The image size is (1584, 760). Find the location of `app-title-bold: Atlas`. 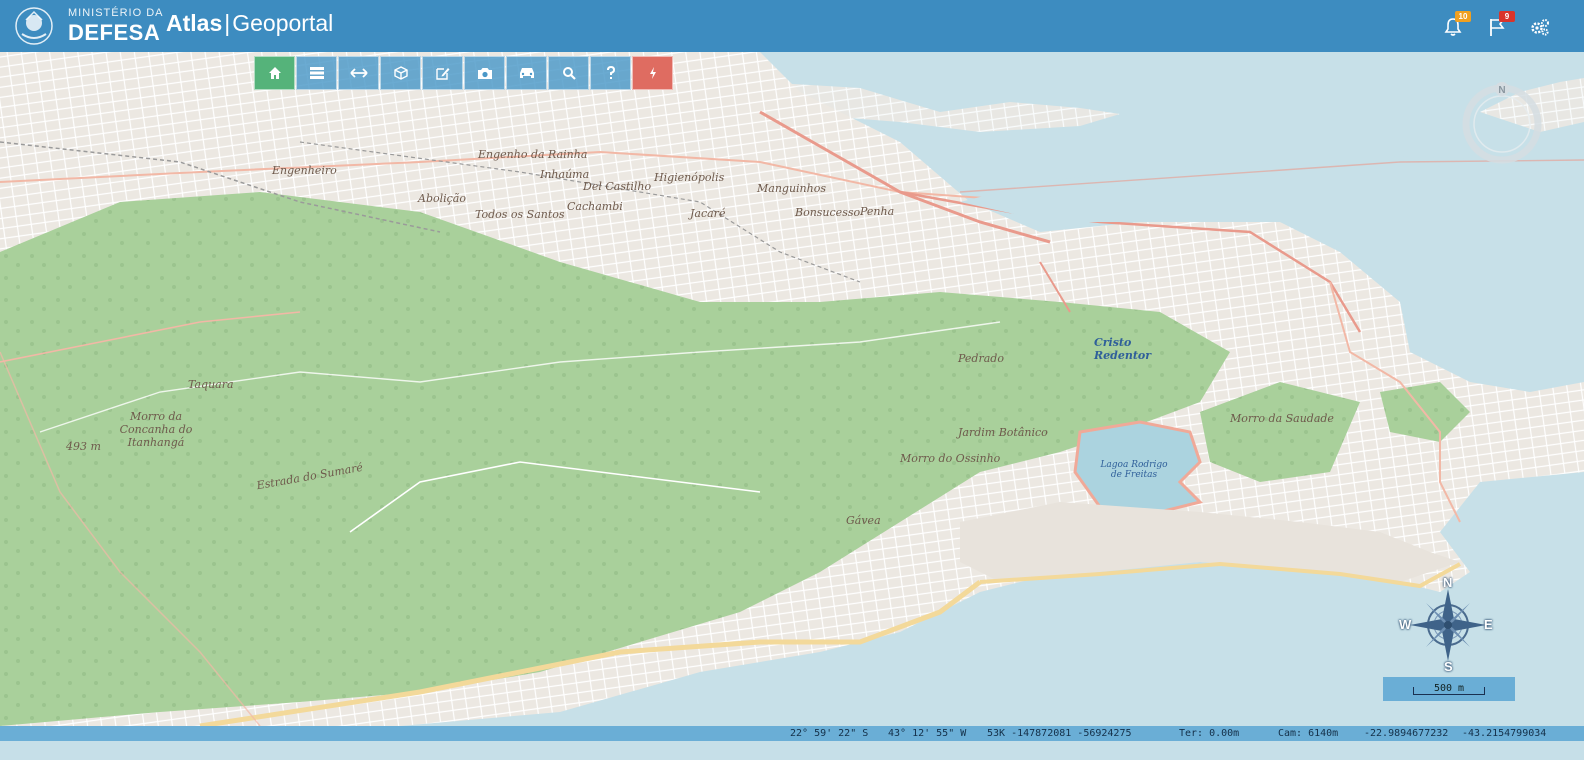

app-title-bold: Atlas is located at coordinates (194, 23).